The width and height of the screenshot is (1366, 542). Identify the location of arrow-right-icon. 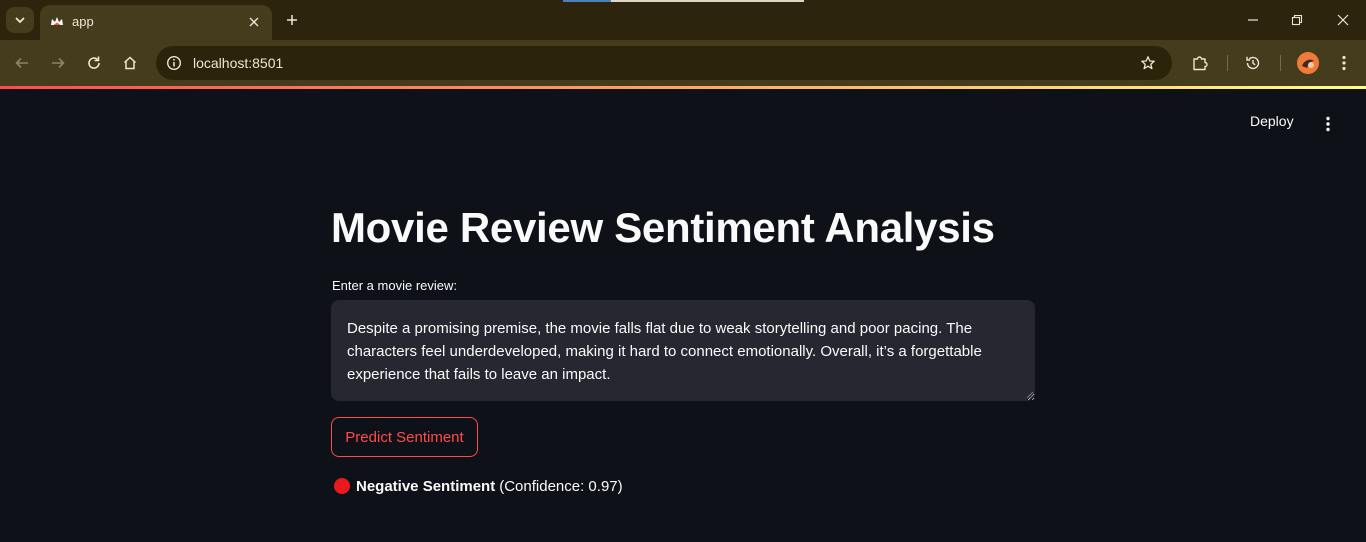
(58, 63).